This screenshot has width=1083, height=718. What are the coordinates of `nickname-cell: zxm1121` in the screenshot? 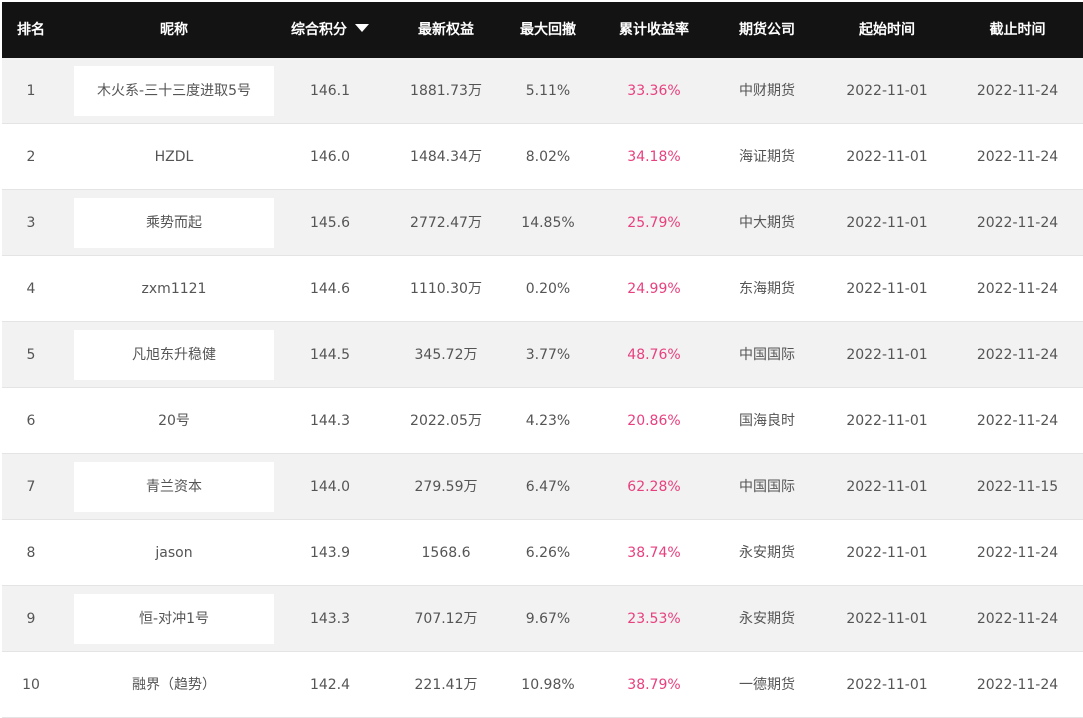 It's located at (174, 289).